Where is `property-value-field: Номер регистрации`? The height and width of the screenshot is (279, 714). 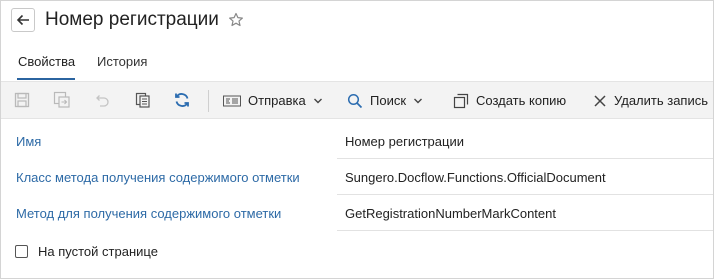 property-value-field: Номер регистрации is located at coordinates (525, 141).